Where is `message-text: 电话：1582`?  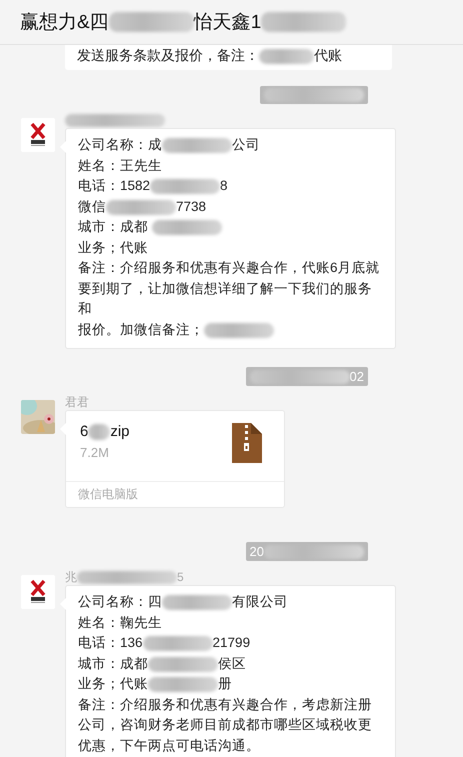 message-text: 电话：1582 is located at coordinates (114, 186).